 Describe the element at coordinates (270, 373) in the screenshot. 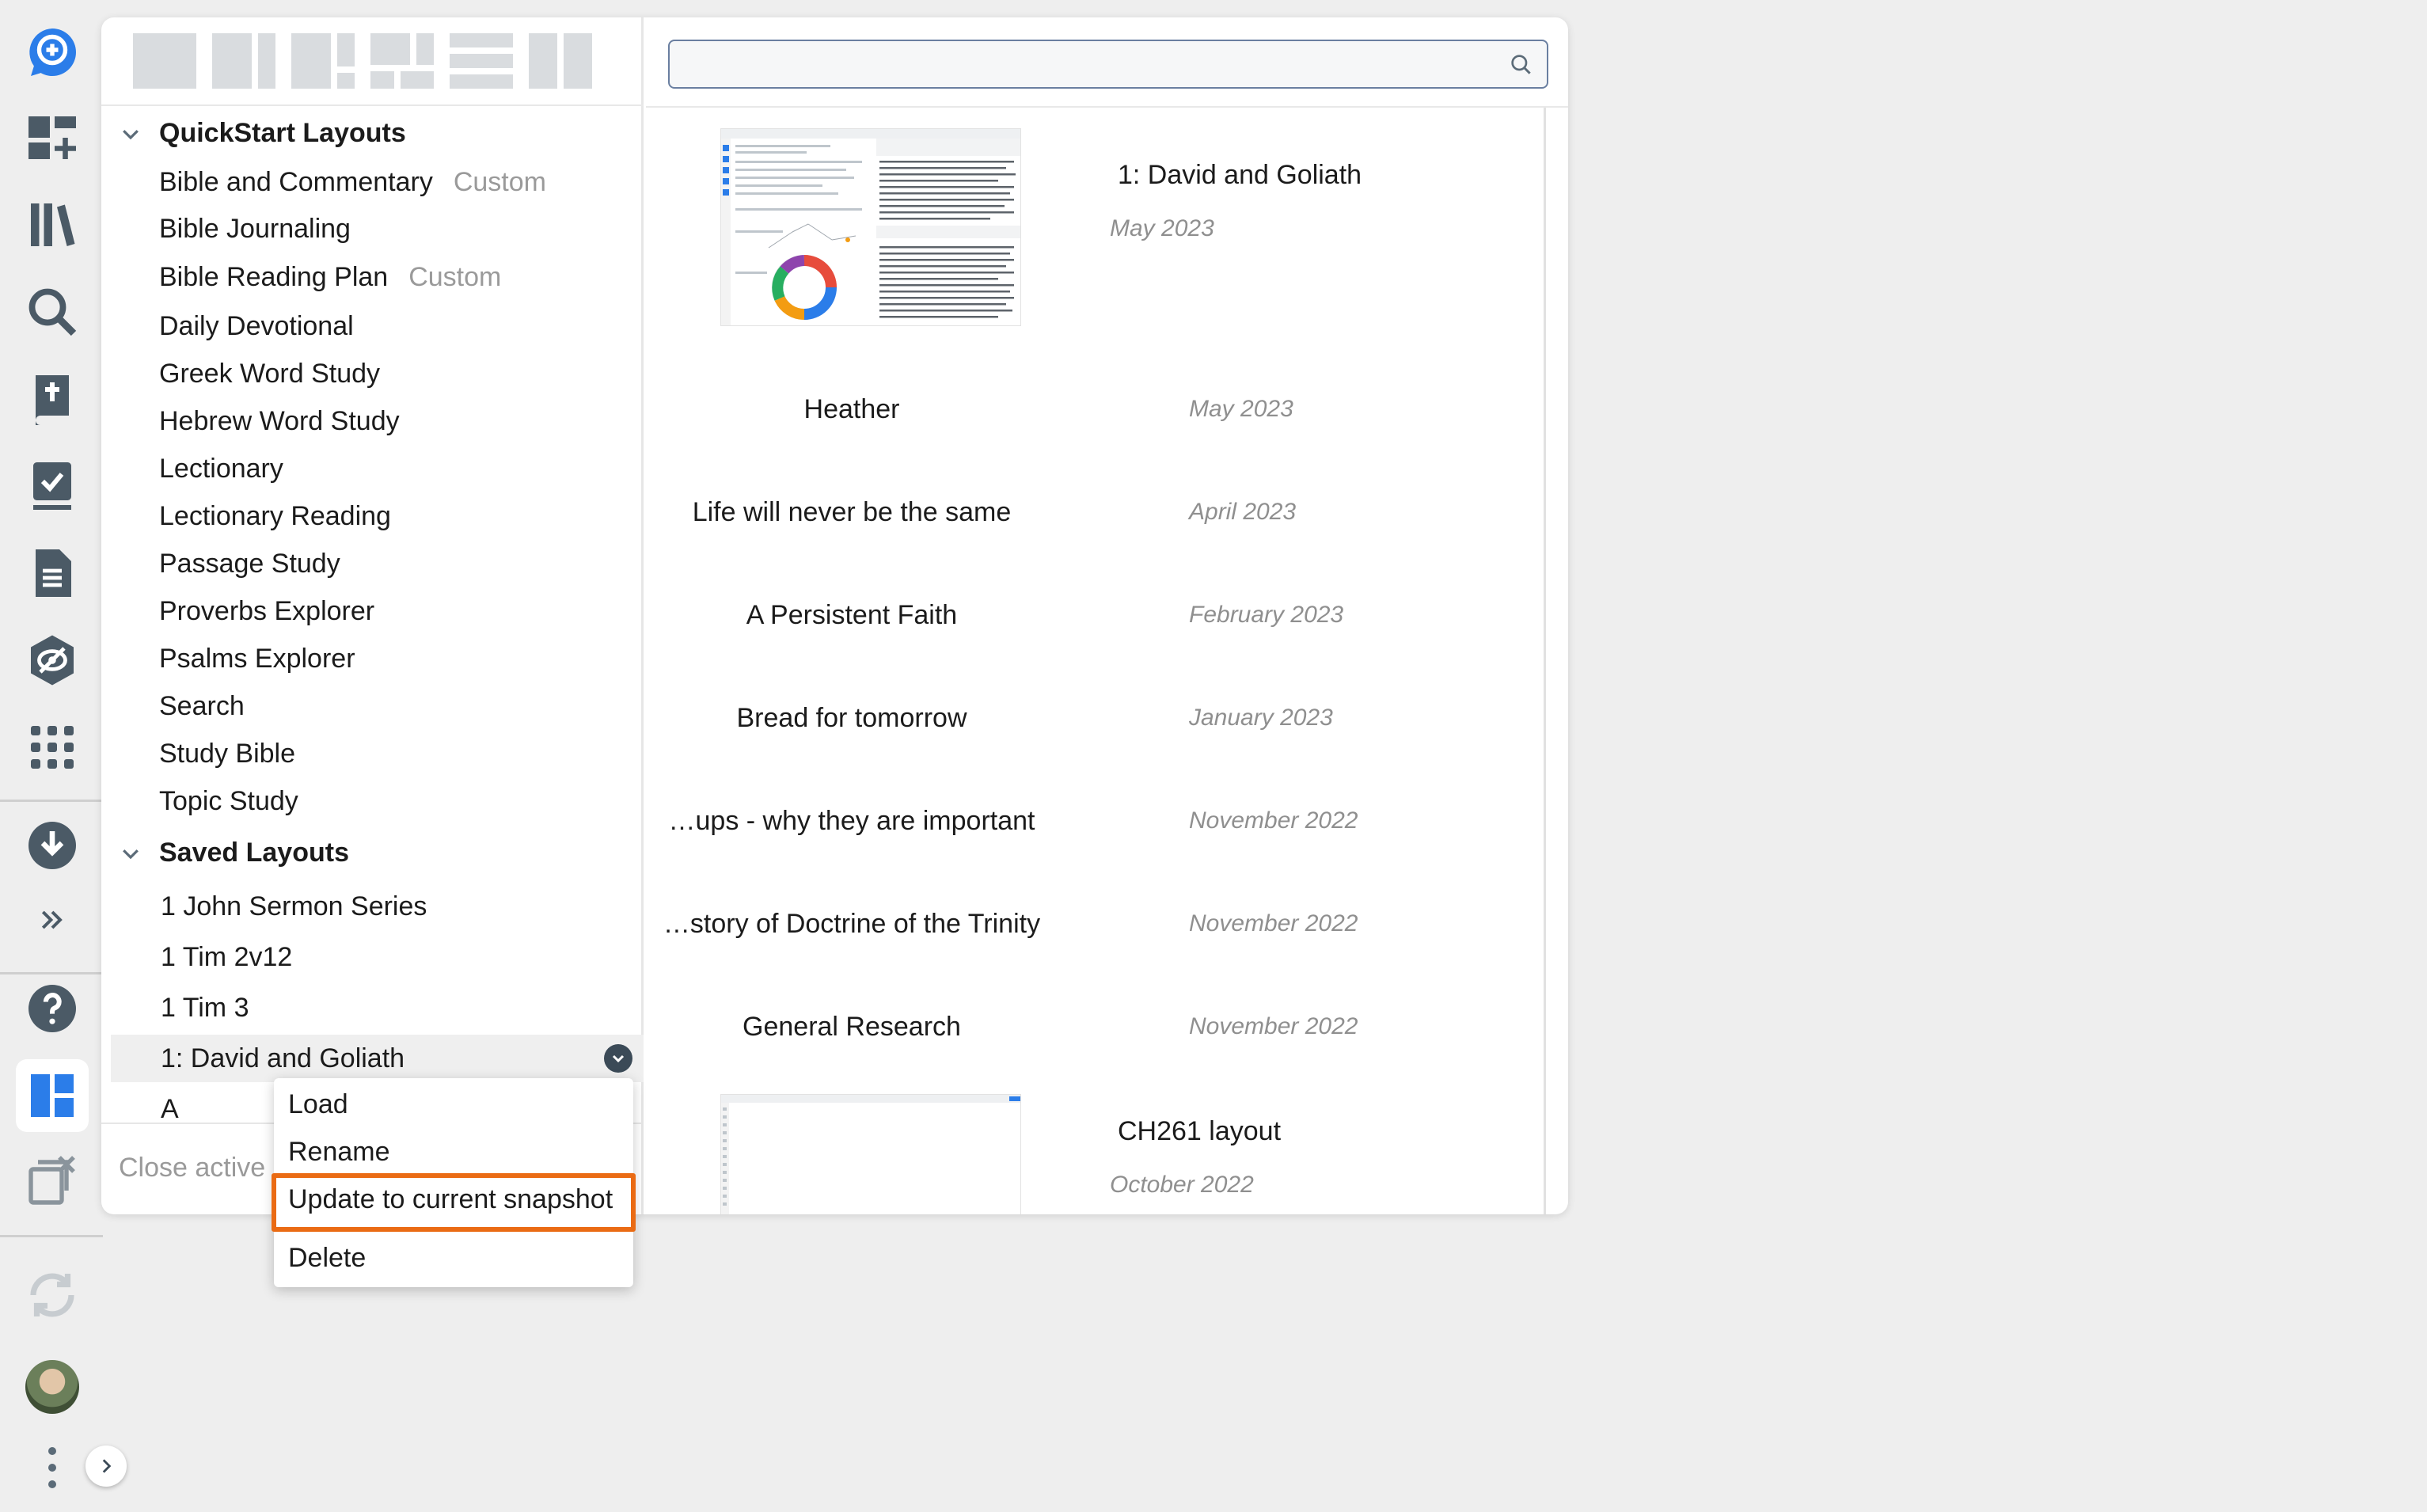

I see `layout-item-label: Greek Word Study` at that location.